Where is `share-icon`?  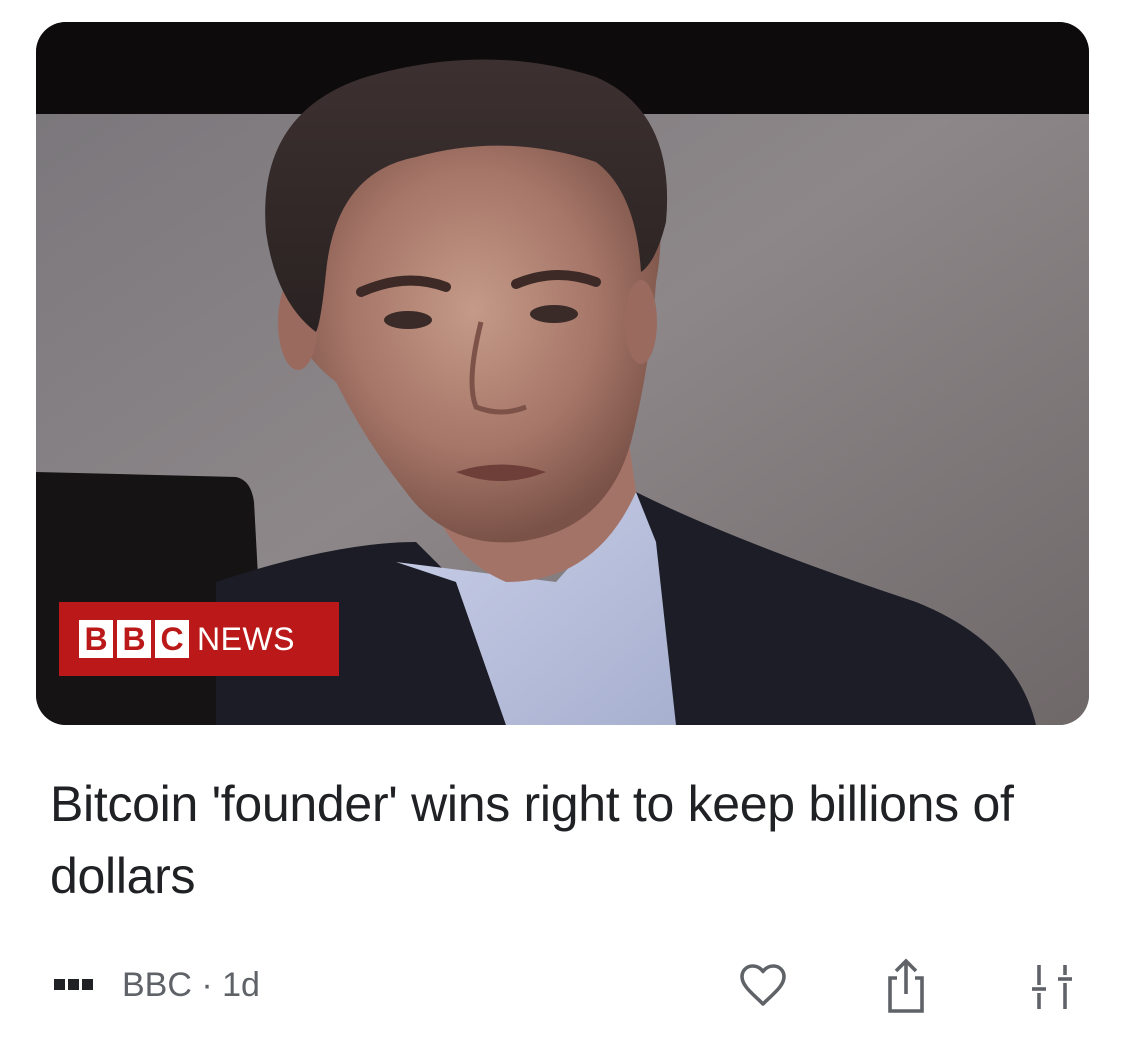
share-icon is located at coordinates (906, 986).